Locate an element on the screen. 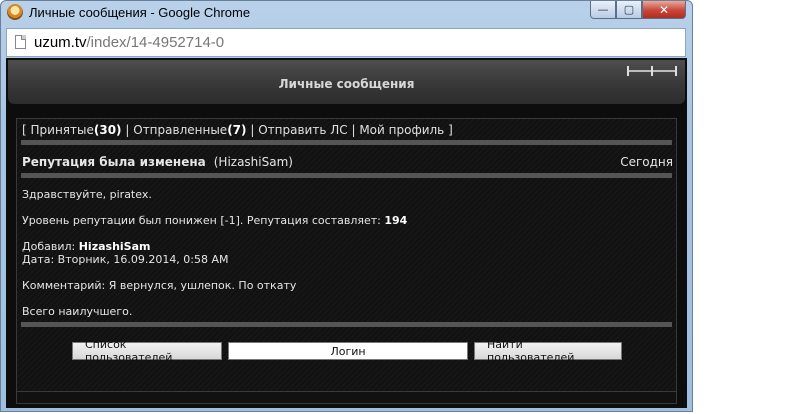  nav-bracket-open: [ is located at coordinates (24, 130).